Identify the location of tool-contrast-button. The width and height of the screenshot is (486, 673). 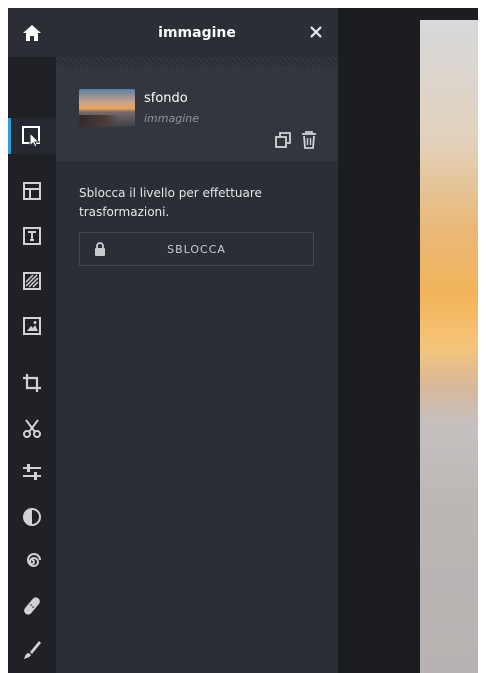
(32, 517).